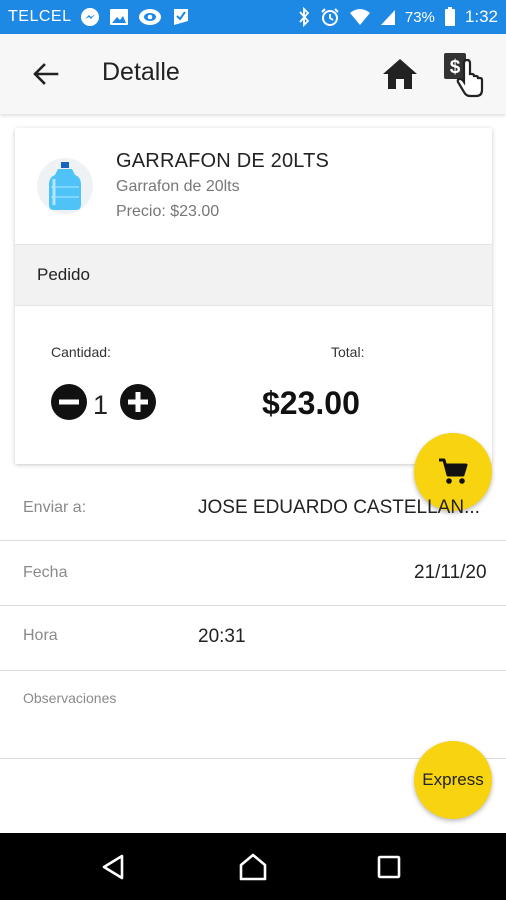 This screenshot has width=506, height=900. I want to click on bluetooth-icon, so click(304, 17).